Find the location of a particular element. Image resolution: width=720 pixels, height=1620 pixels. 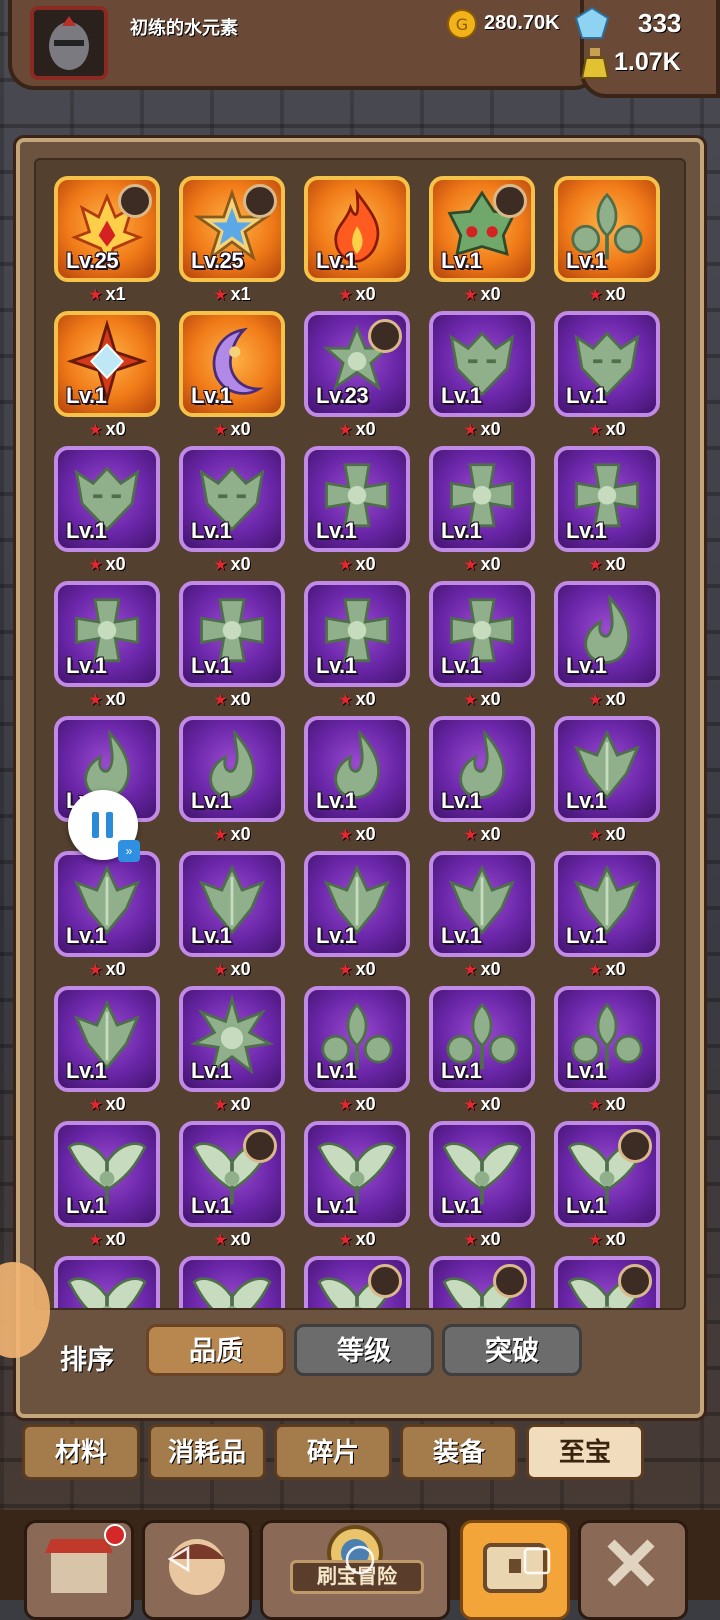

sort-breakthrough-button: 突破 is located at coordinates (512, 1350).